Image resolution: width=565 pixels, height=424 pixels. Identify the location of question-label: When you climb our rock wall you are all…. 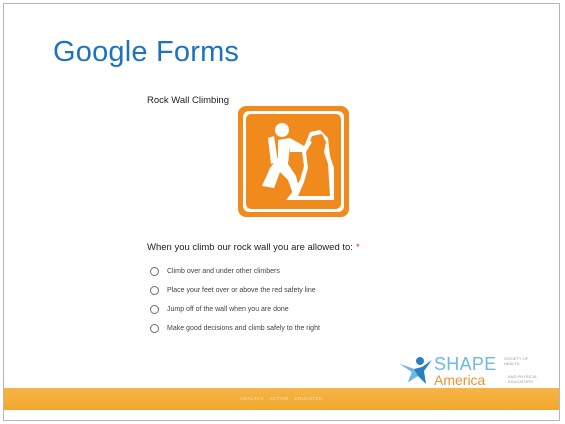
(250, 247).